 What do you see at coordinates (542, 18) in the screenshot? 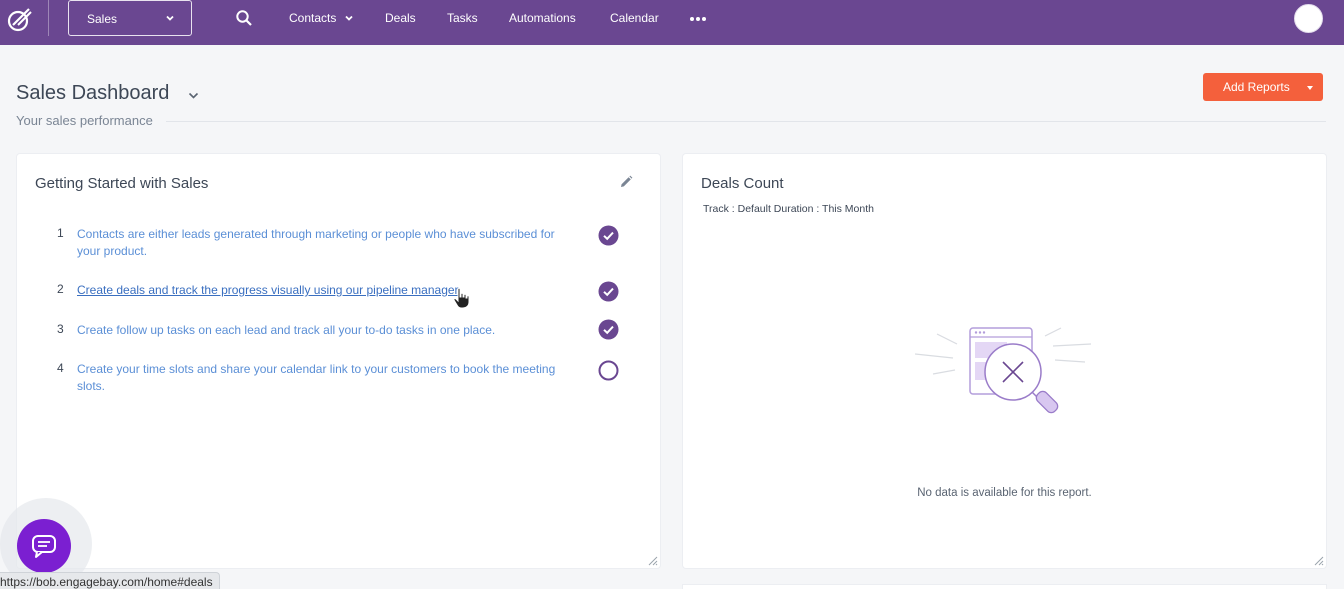
I see `nav-automations: Automations` at bounding box center [542, 18].